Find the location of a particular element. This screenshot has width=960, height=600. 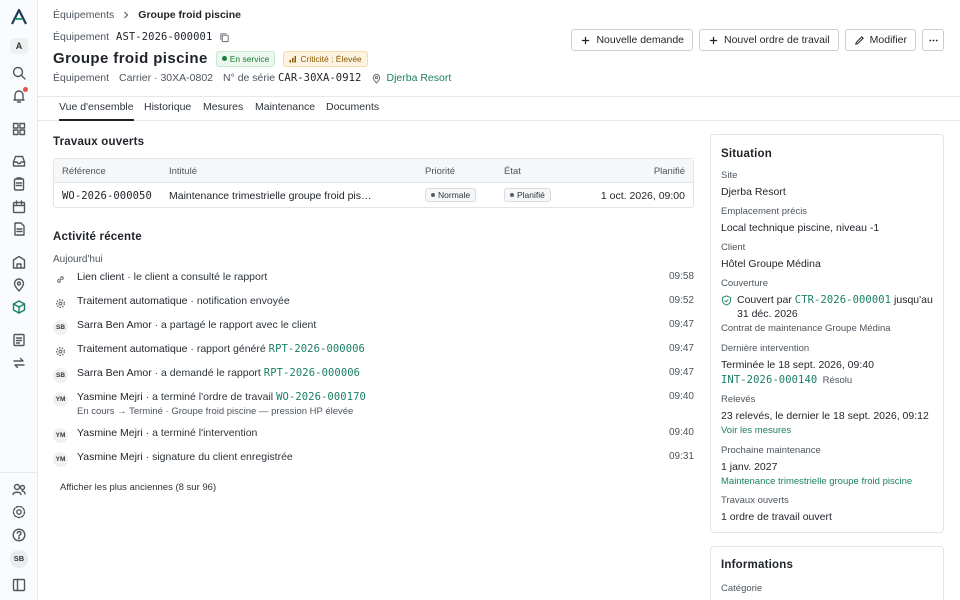

client-label: Client is located at coordinates (733, 247).